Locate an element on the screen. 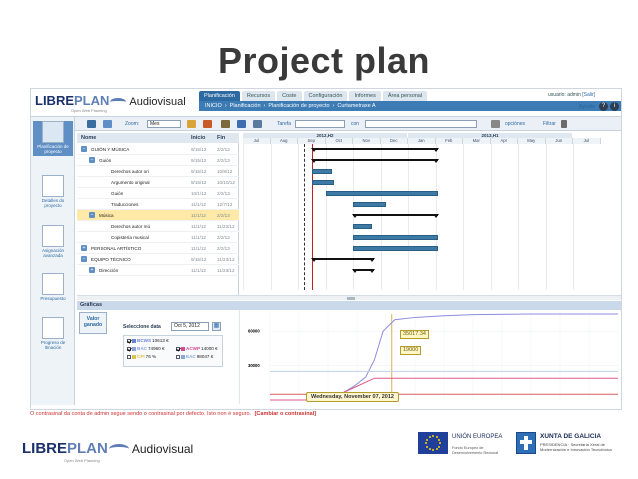 Image resolution: width=638 pixels, height=479 pixels. tree-row: + PERSONAL ARTÍSTICO 11/1/12 2/2/13 is located at coordinates (158, 248).